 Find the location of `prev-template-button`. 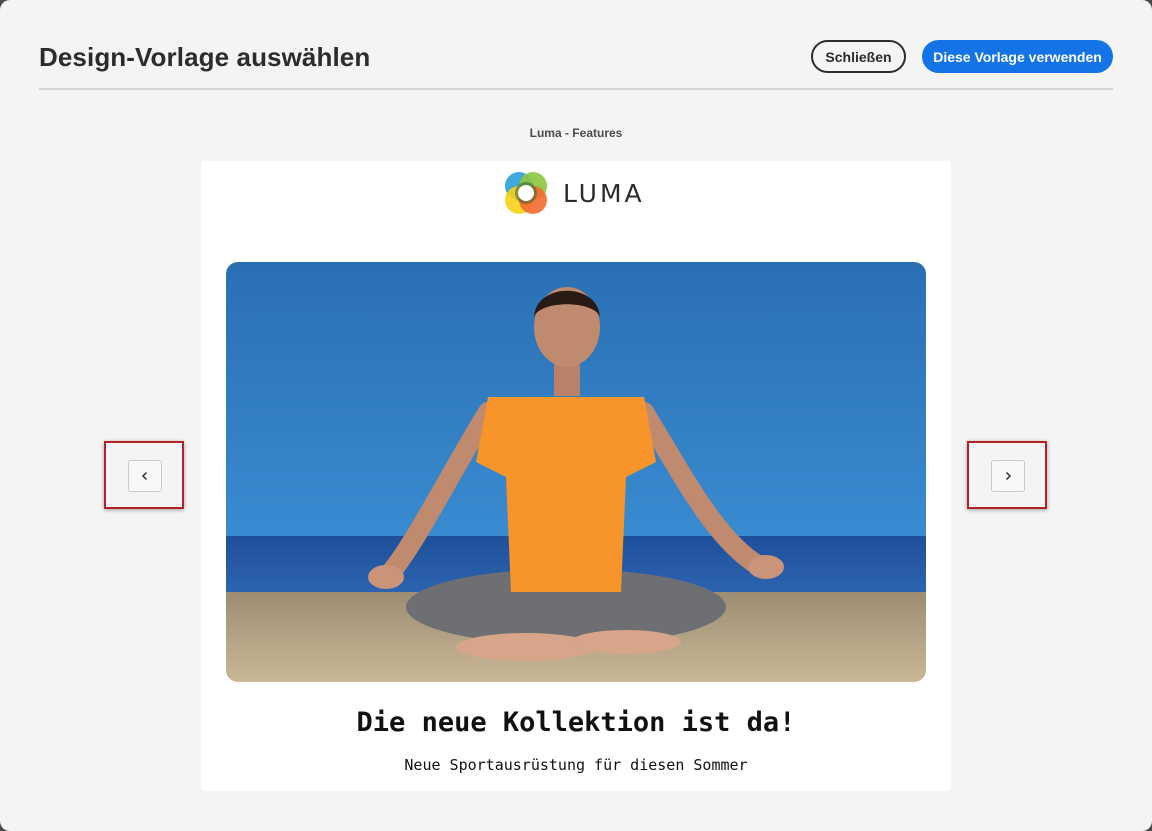

prev-template-button is located at coordinates (145, 476).